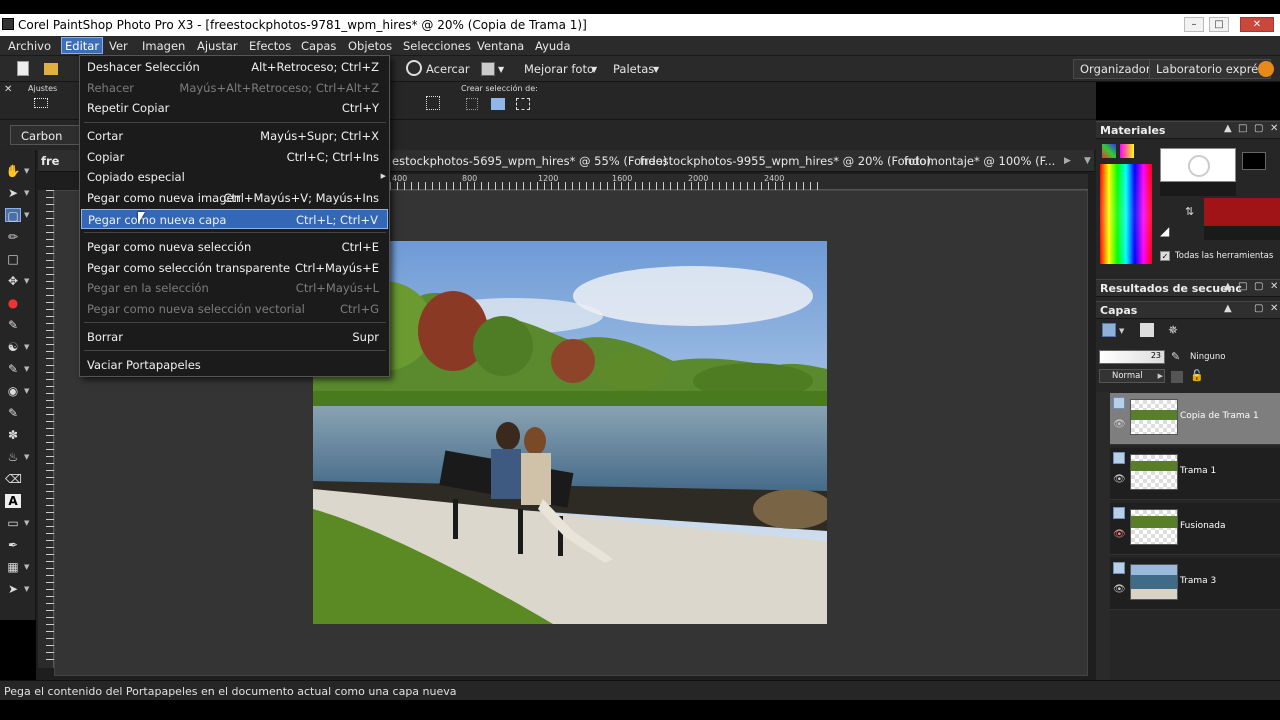 The width and height of the screenshot is (1280, 720). What do you see at coordinates (1189, 211) in the screenshot?
I see `swap-colors-icon: ⇅` at bounding box center [1189, 211].